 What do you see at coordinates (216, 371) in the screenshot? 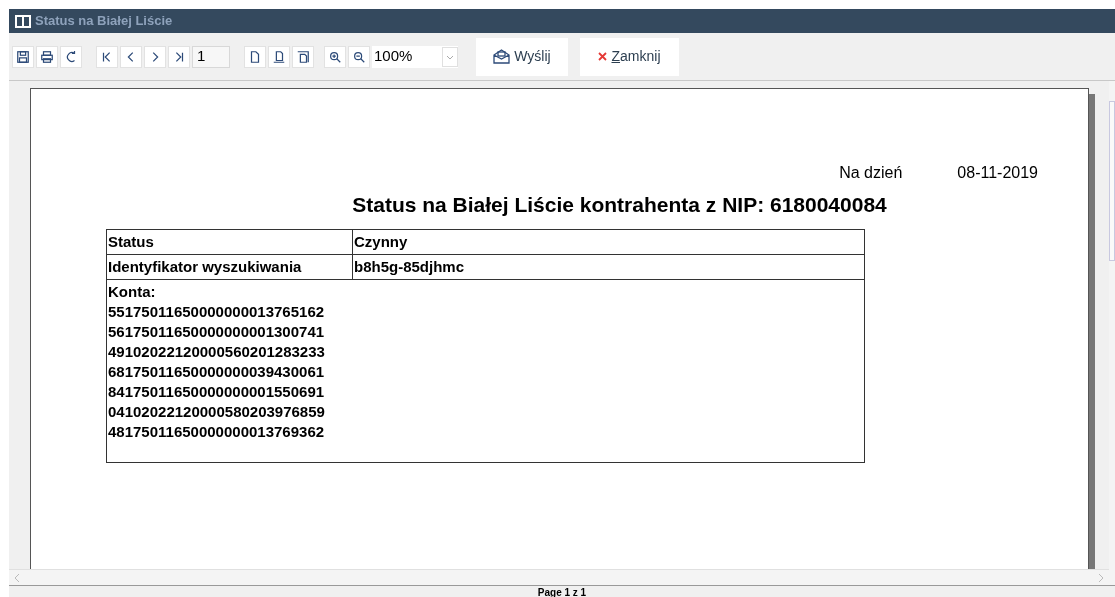
I see `account-number: 68175011650000000039430061` at bounding box center [216, 371].